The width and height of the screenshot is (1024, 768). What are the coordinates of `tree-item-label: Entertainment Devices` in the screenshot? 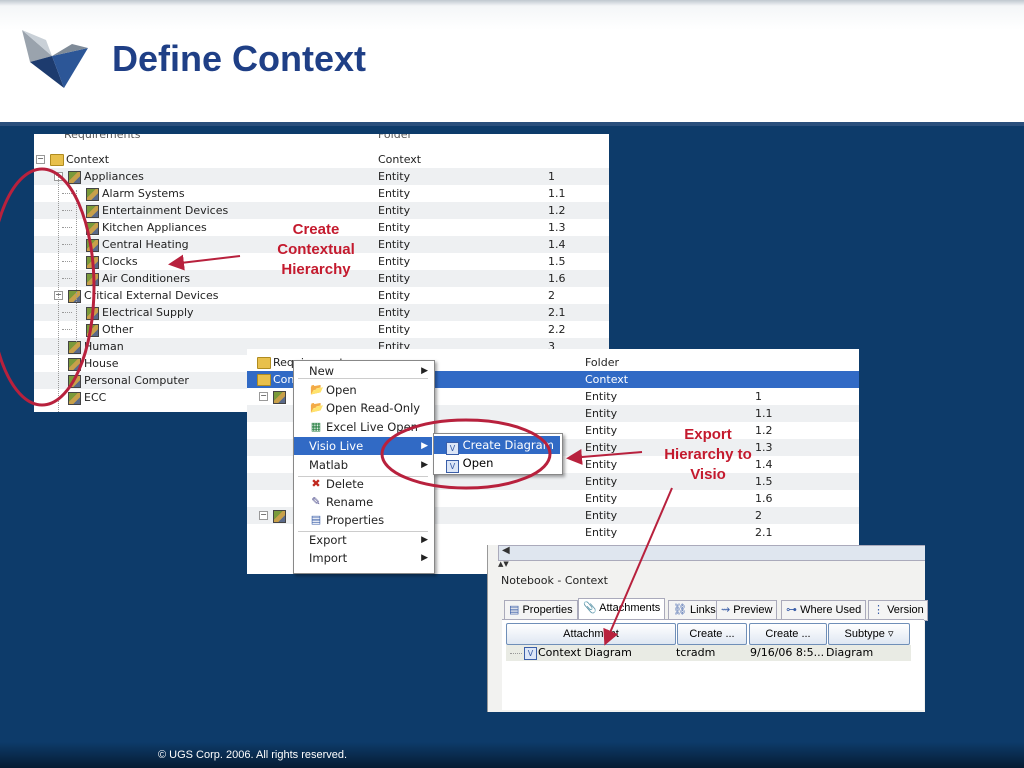 It's located at (165, 210).